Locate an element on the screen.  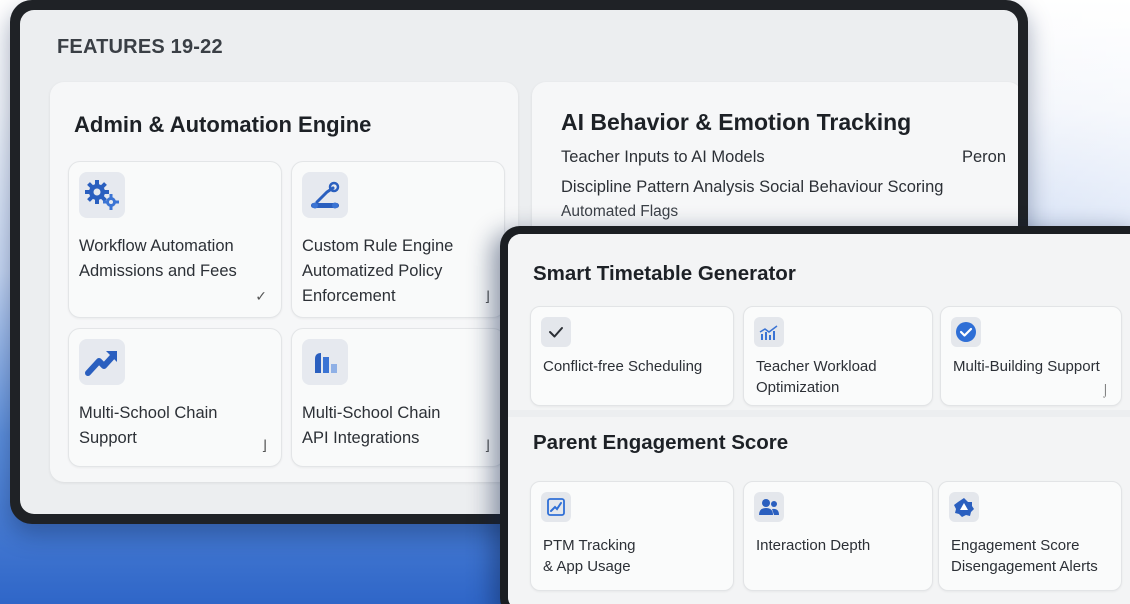
edit-chart-icon is located at coordinates (556, 507).